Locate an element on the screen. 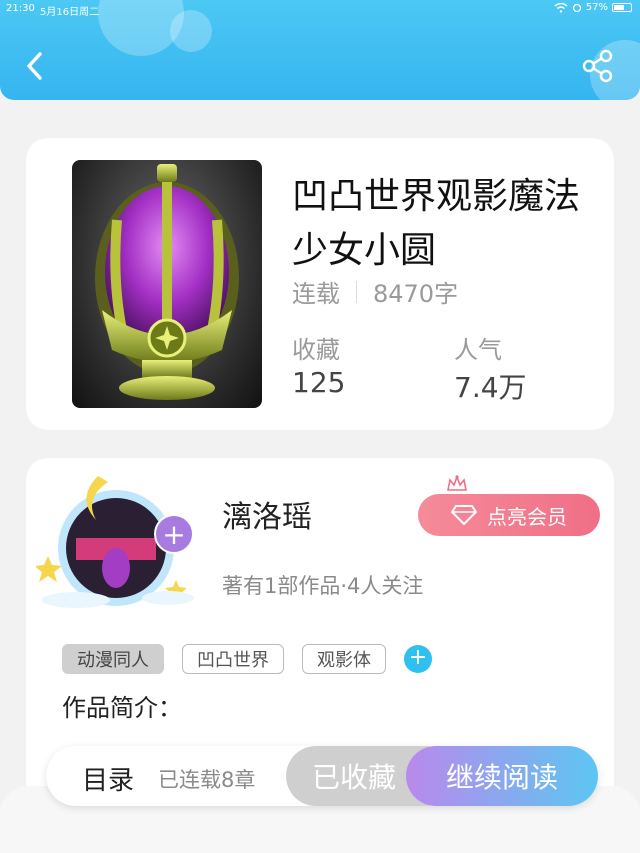 This screenshot has height=853, width=640. divider is located at coordinates (356, 291).